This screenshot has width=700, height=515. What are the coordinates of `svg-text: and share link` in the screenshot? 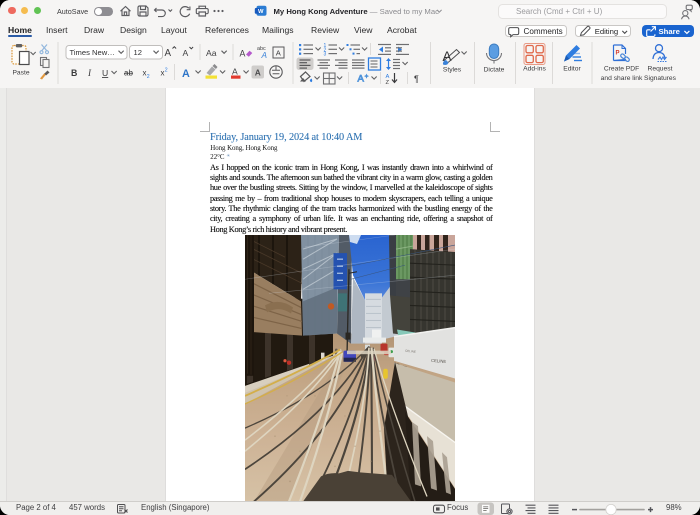 It's located at (622, 78).